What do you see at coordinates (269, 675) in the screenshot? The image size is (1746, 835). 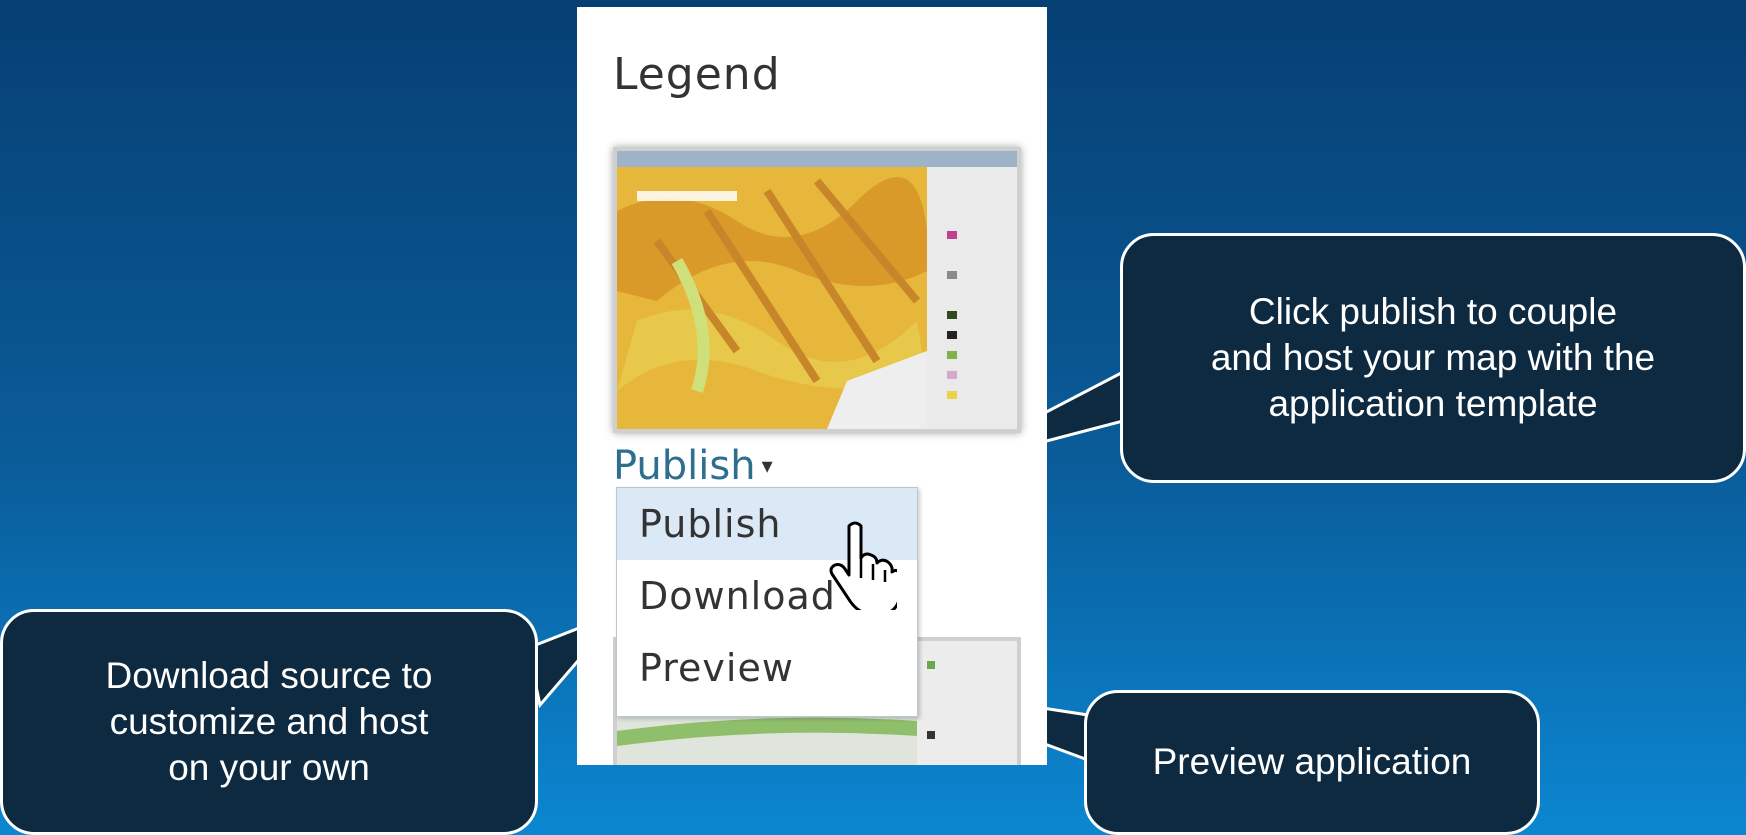 I see `download-callout-line-1: Download source to` at bounding box center [269, 675].